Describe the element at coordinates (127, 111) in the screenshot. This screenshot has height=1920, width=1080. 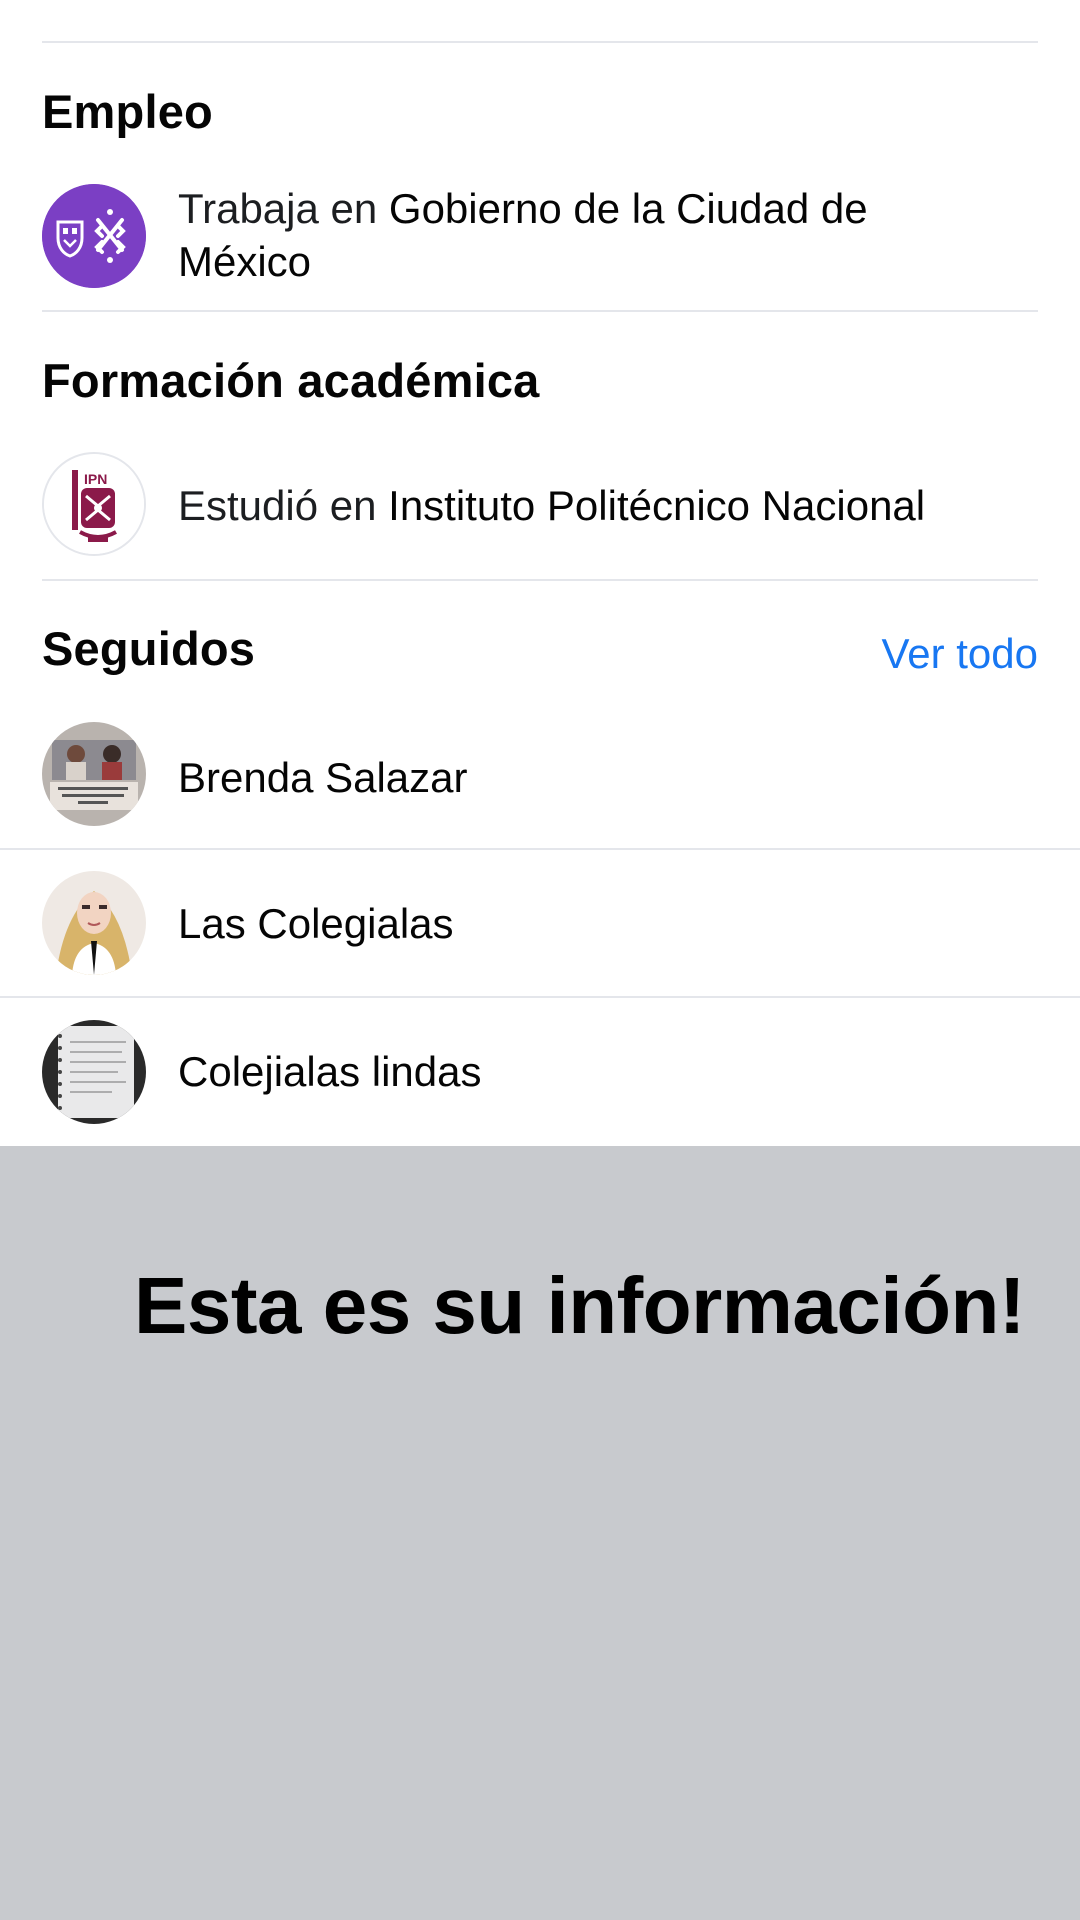
I see `section-title-employment: Empleo` at that location.